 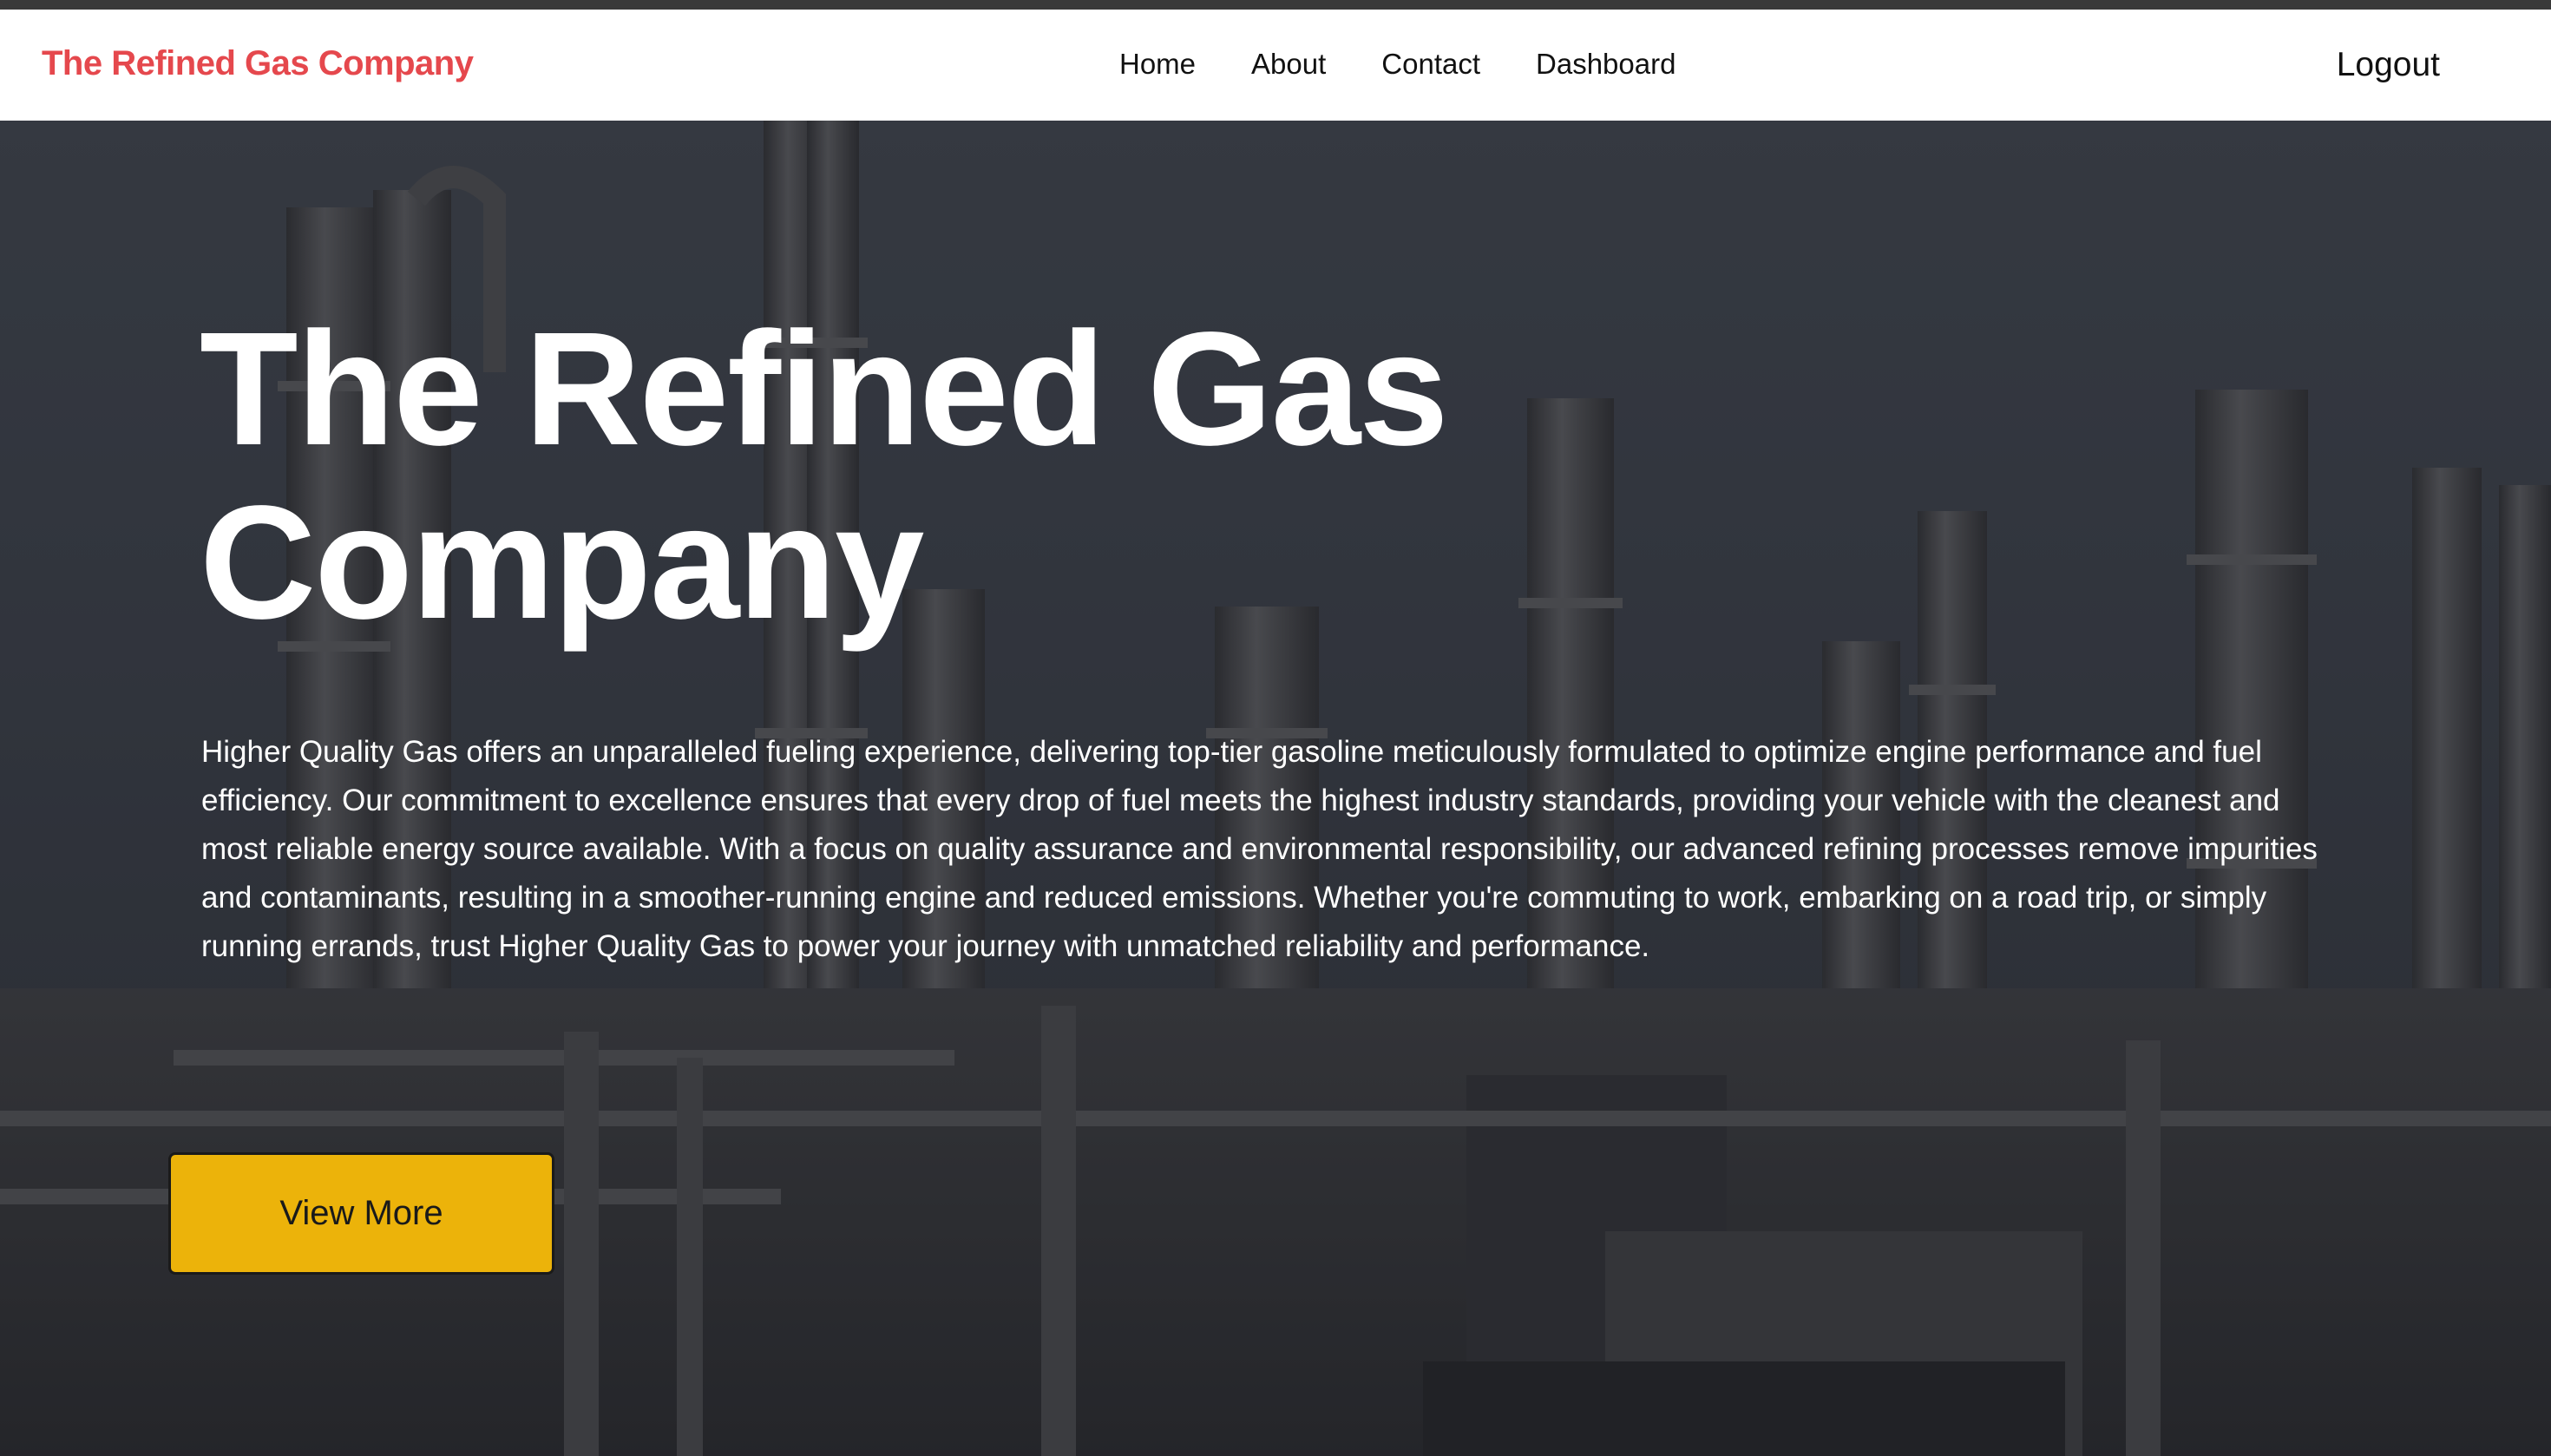 What do you see at coordinates (258, 63) in the screenshot?
I see `brand-logo: The Refined Gas Company` at bounding box center [258, 63].